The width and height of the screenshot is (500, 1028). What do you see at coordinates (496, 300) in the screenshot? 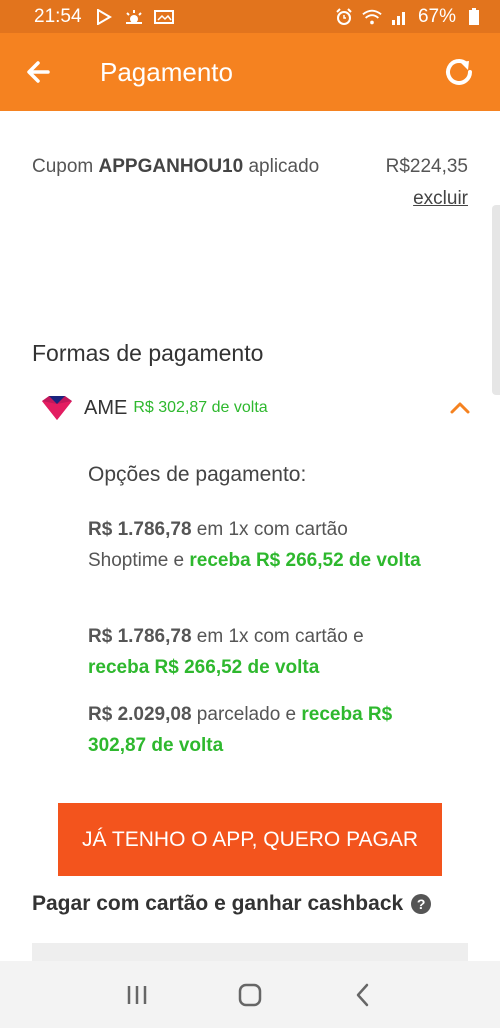
I see `scrollbar-thumb` at bounding box center [496, 300].